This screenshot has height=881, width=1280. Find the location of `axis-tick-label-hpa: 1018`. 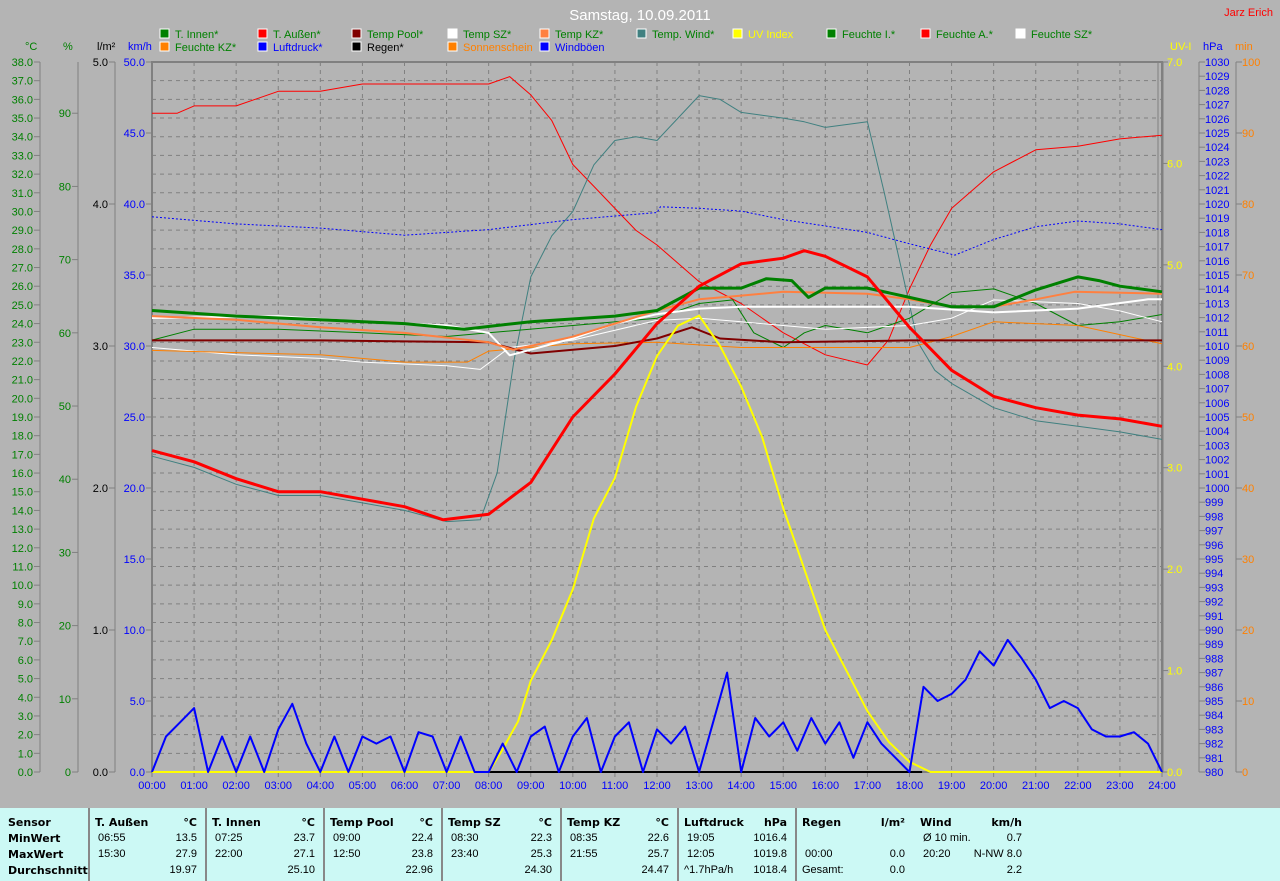

axis-tick-label-hpa: 1018 is located at coordinates (1217, 233).